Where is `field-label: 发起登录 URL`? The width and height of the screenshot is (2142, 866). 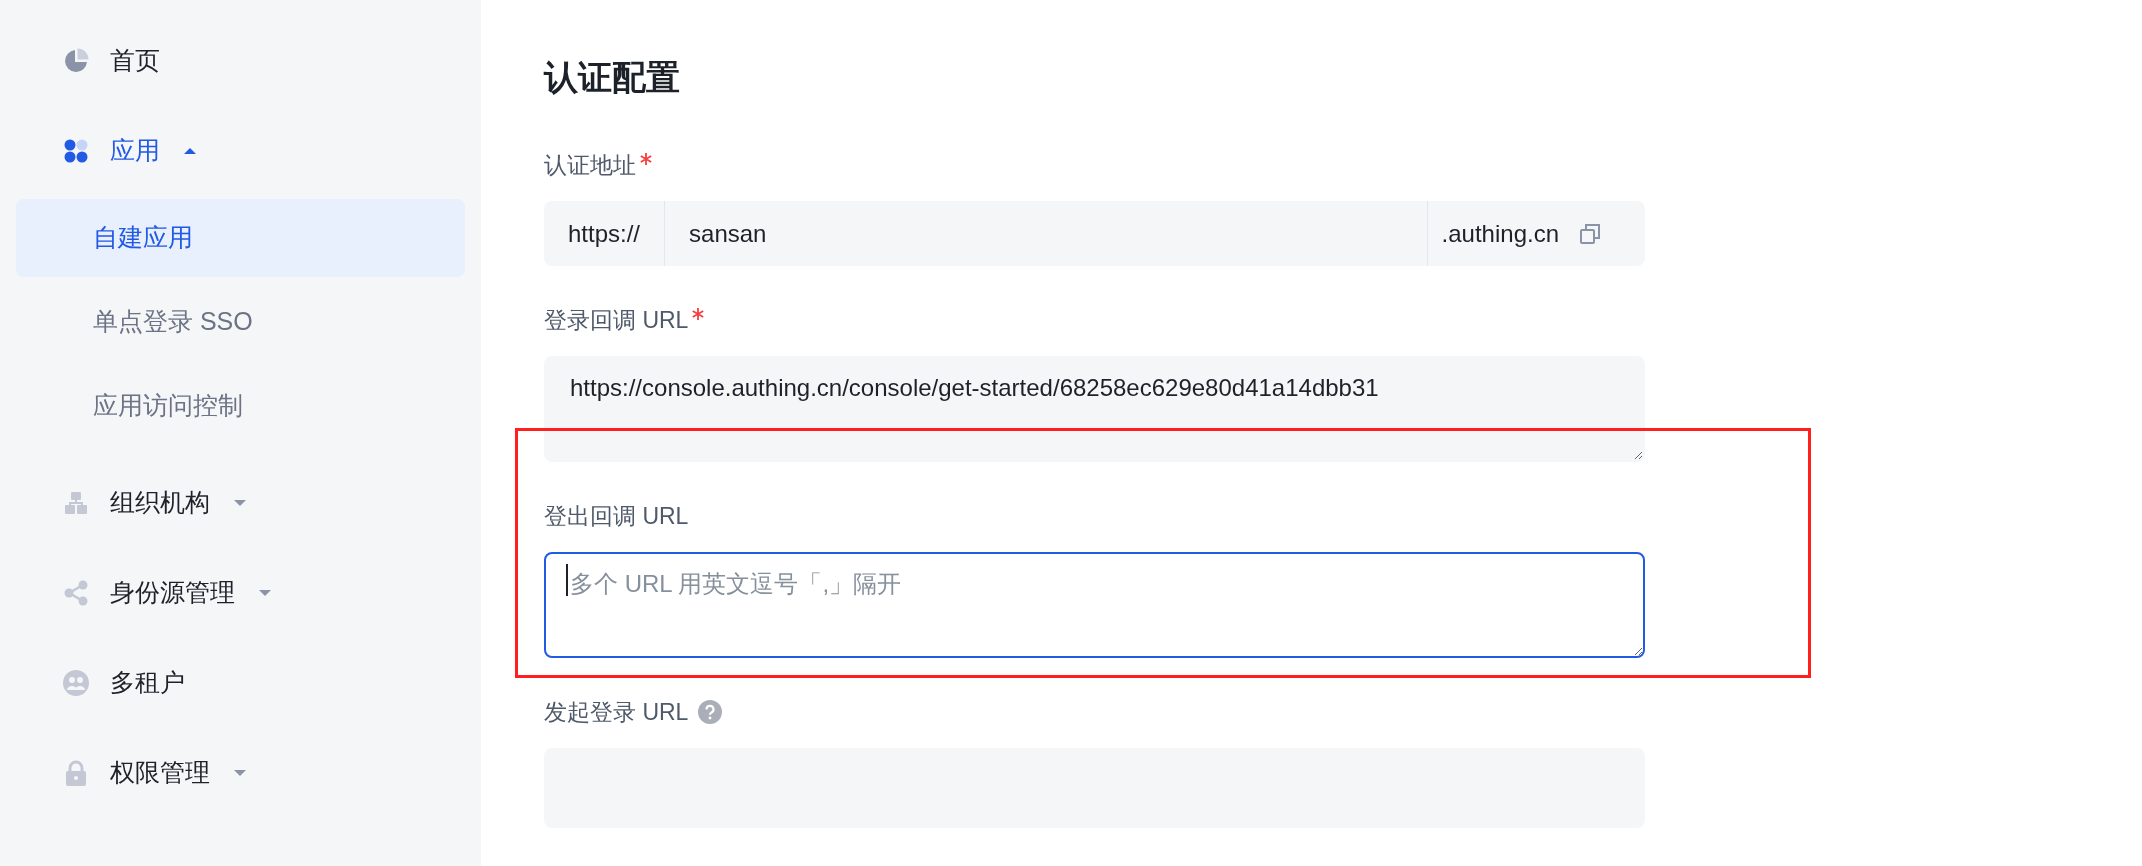
field-label: 发起登录 URL is located at coordinates (616, 712).